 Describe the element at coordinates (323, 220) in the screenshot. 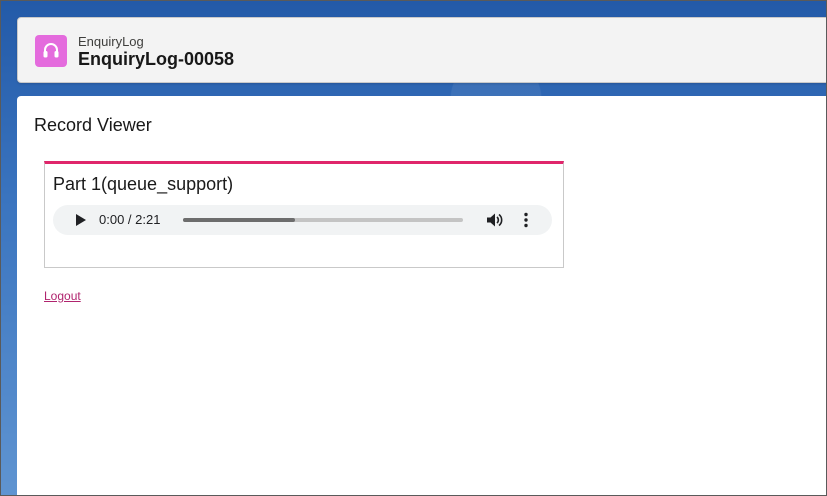

I see `audio-progress-slider` at that location.